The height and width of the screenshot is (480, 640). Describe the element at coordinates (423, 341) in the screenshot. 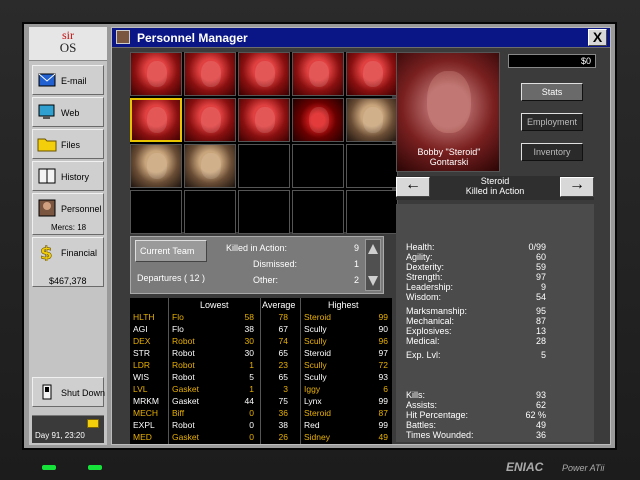

I see `attribute-label: Medical:` at that location.